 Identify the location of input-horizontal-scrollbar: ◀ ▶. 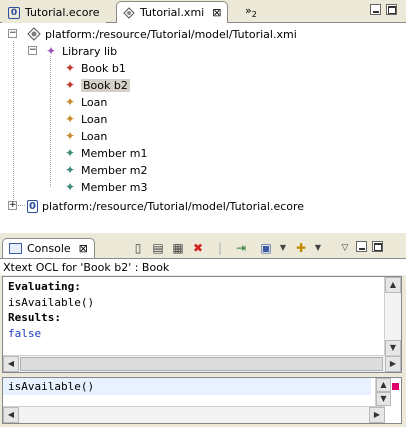
(194, 414).